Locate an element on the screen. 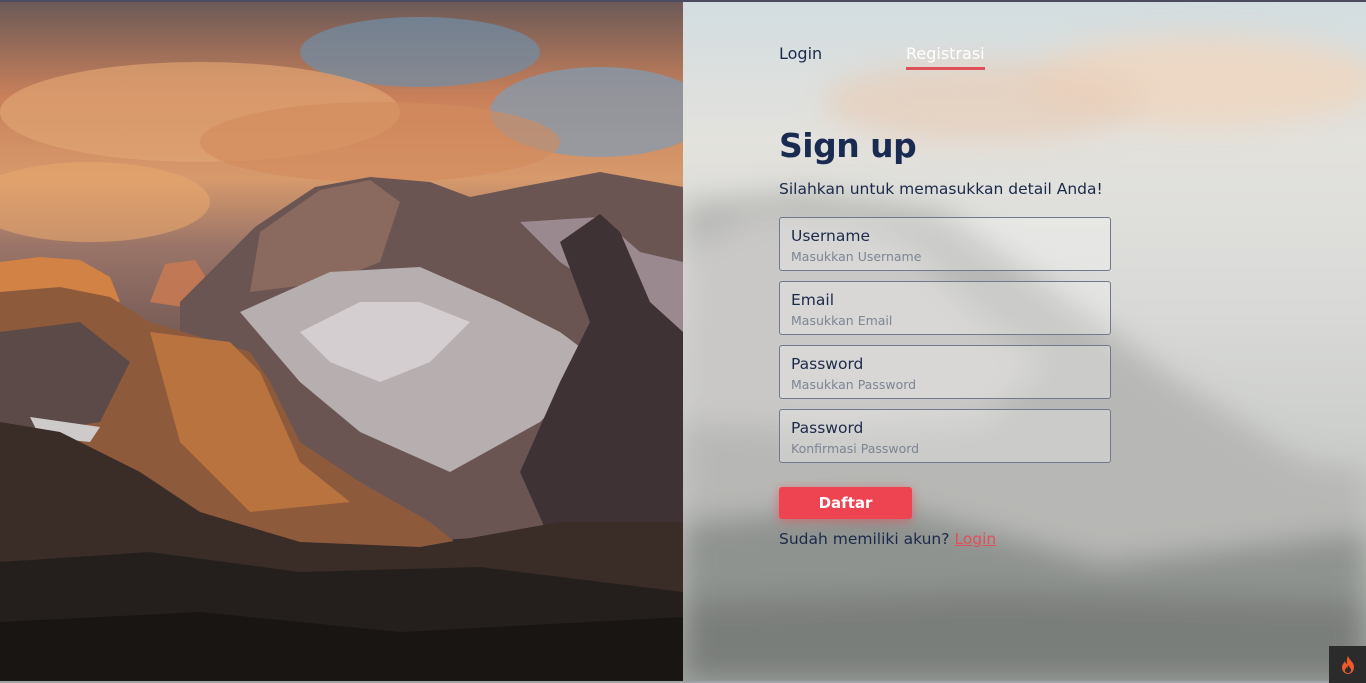  tab-registrasi: Registrasi is located at coordinates (945, 57).